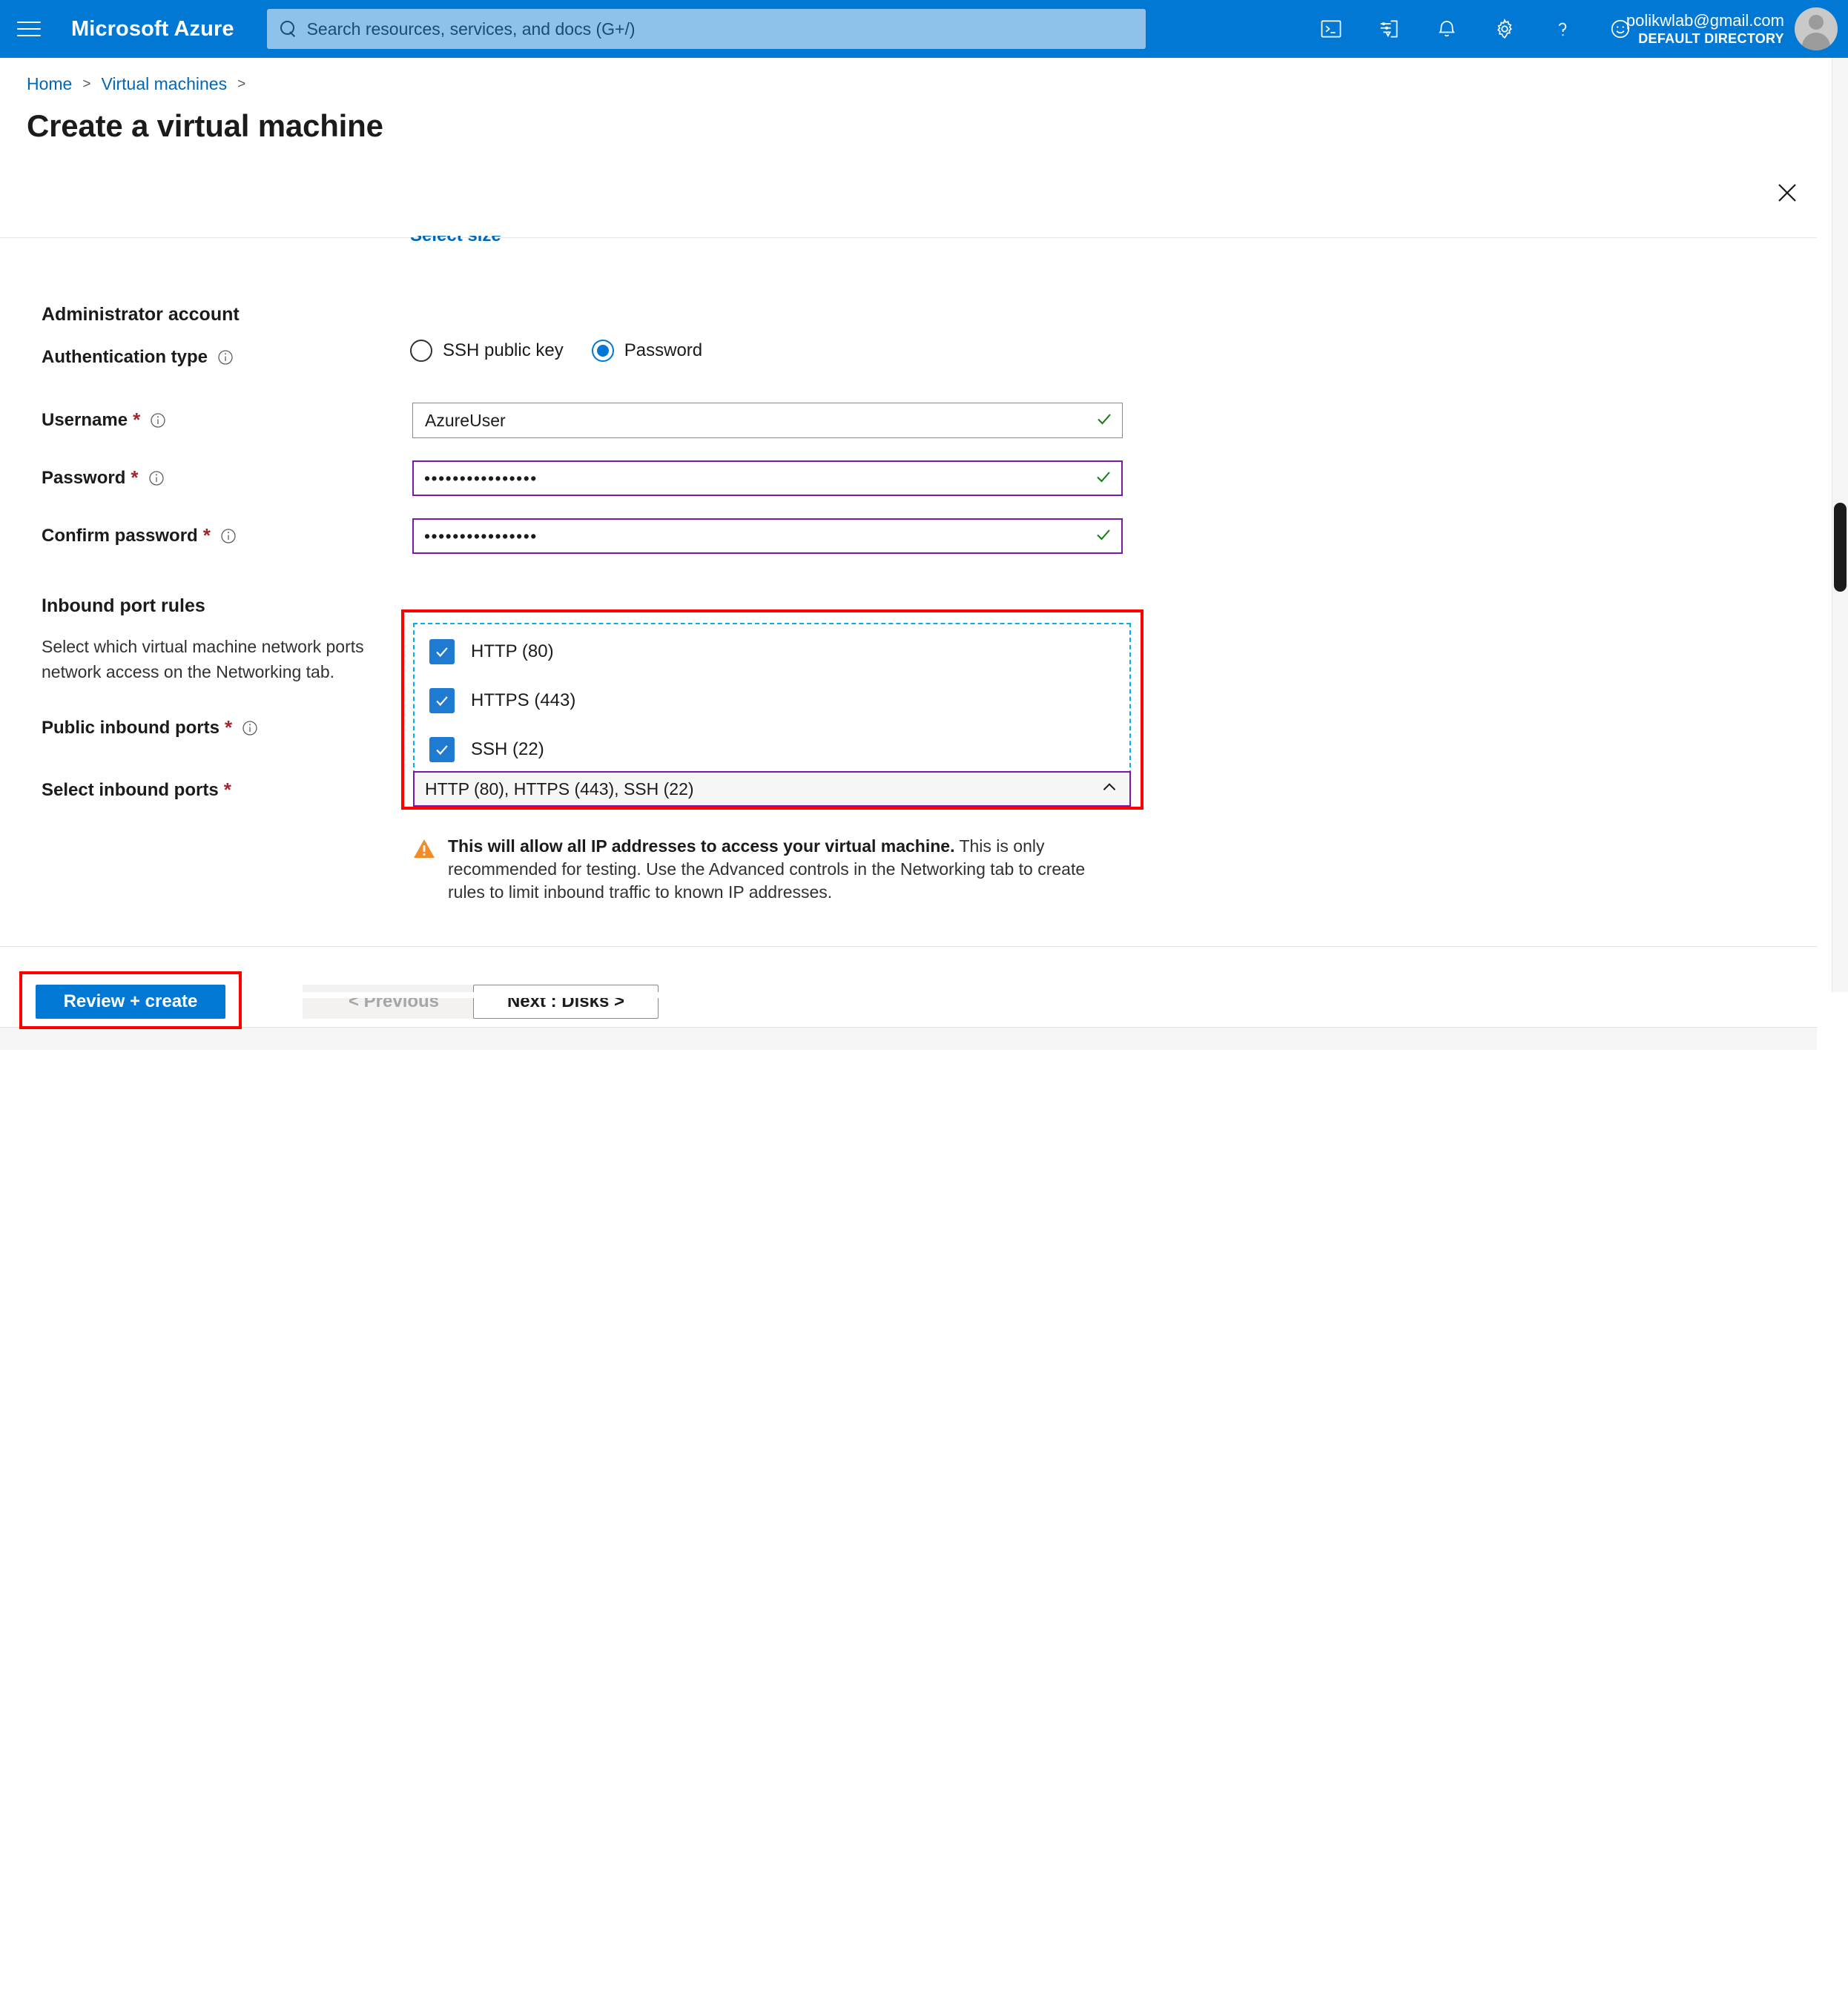 The height and width of the screenshot is (1996, 1848). I want to click on authentication-type-radio-group: SSH public key Password, so click(556, 351).